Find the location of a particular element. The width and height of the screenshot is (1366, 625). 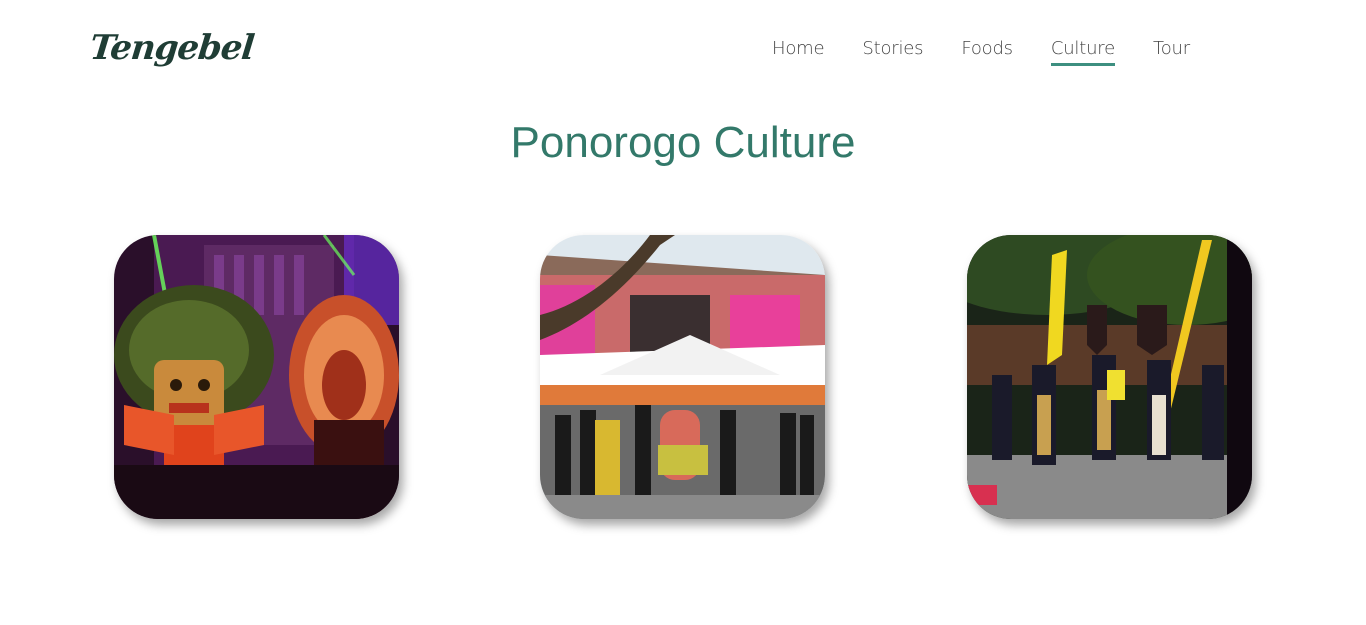

flag-bearers-image is located at coordinates (1109, 377).